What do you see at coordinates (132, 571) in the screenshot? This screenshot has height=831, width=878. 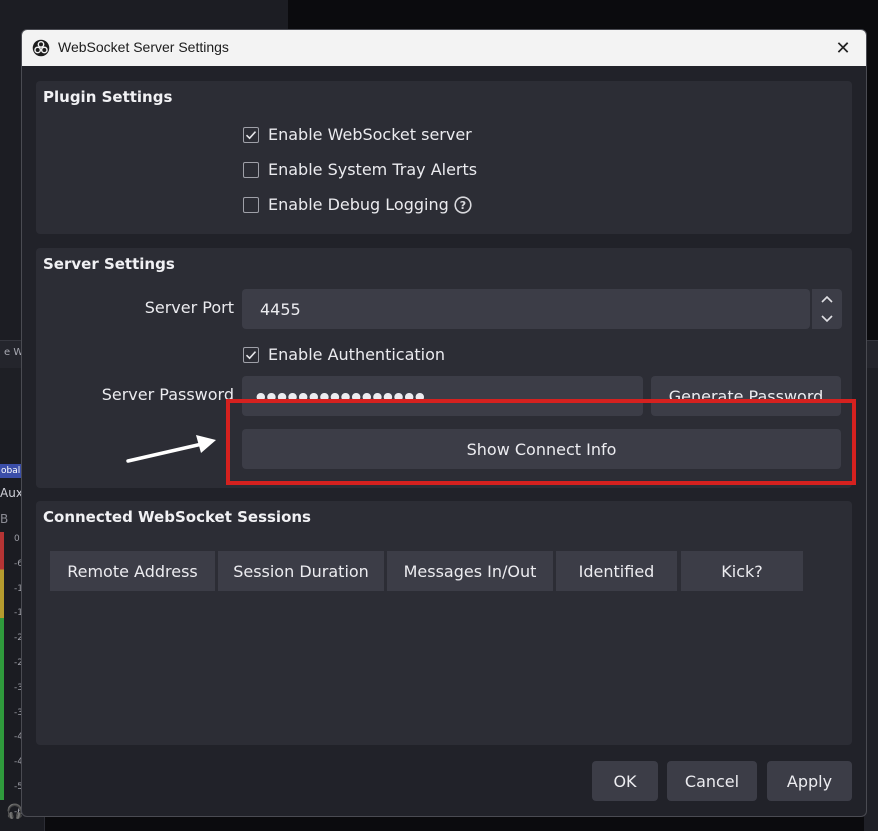 I see `column-remote-address: Remote Address` at bounding box center [132, 571].